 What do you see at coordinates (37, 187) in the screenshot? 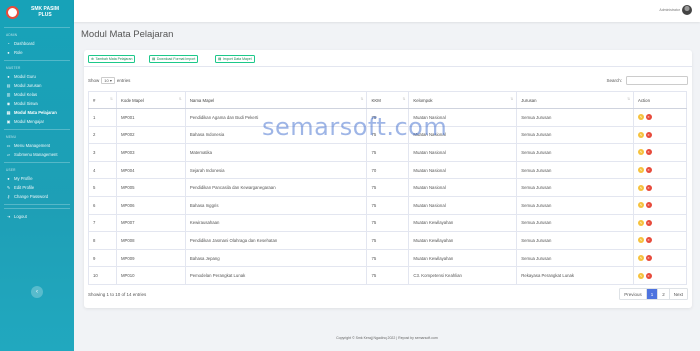
I see `sidebar-item-edit-profile: ✎ Edit Profile` at bounding box center [37, 187].